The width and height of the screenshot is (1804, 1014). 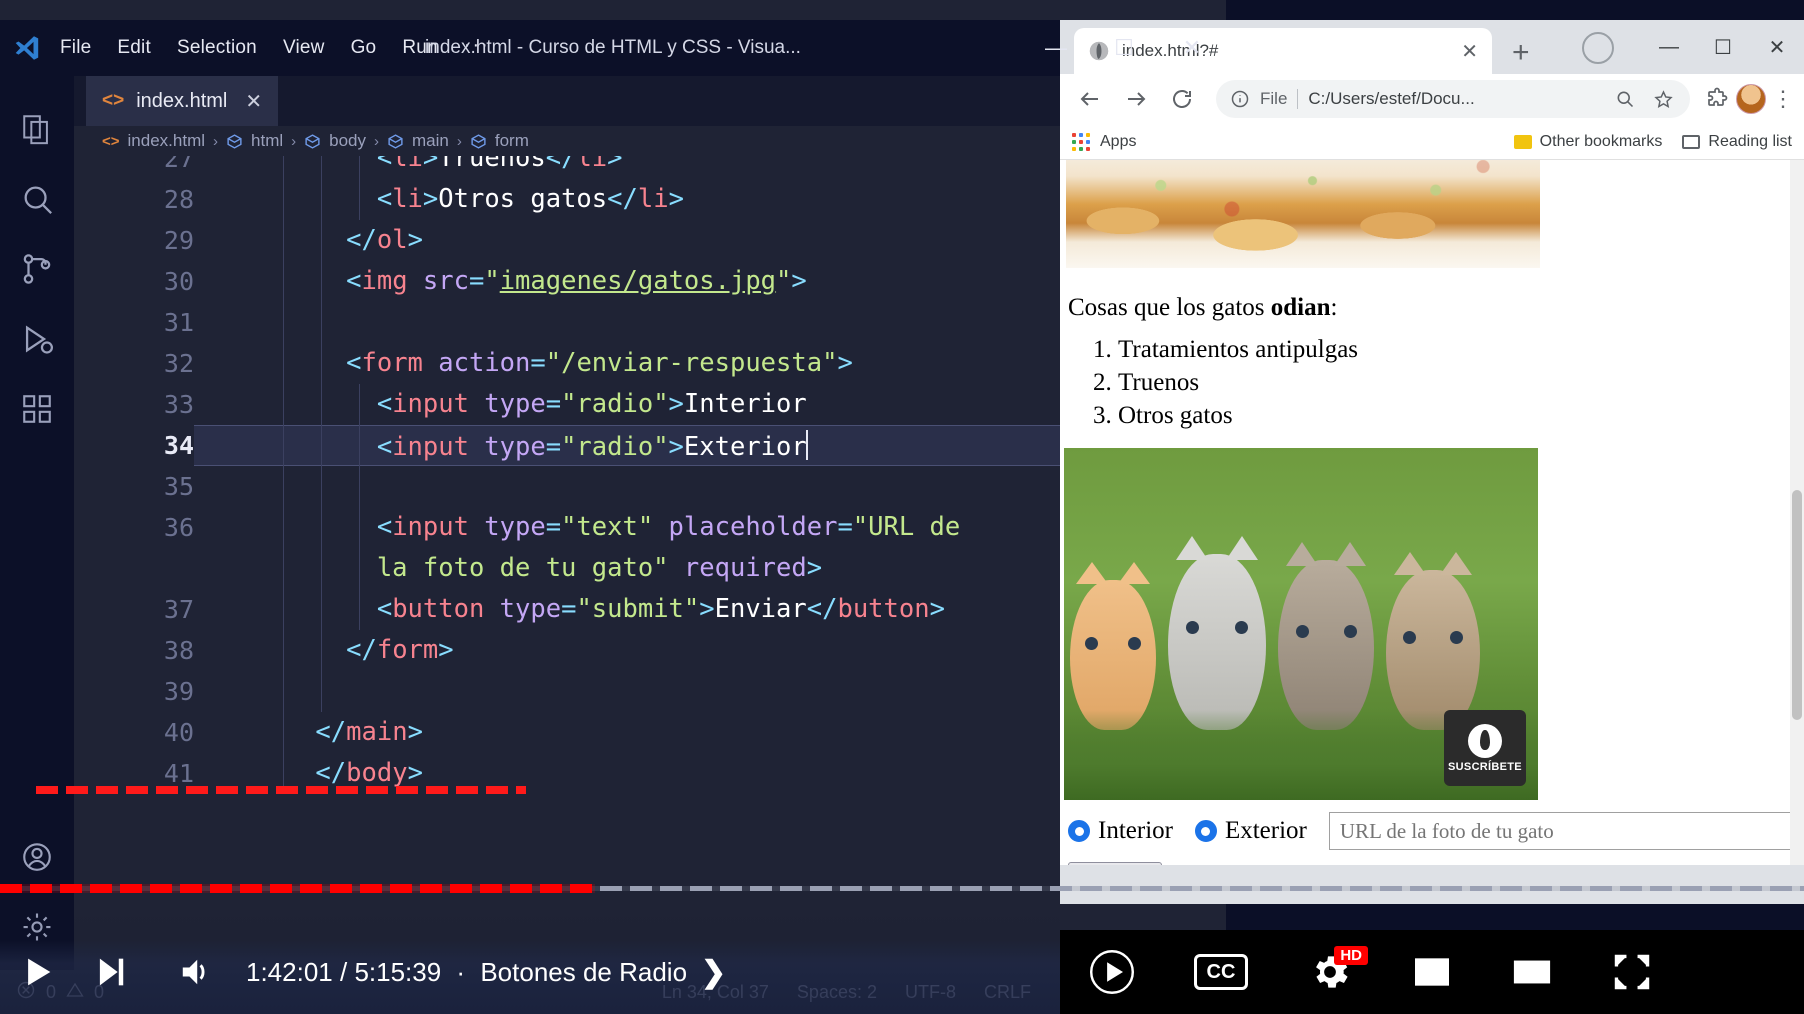 What do you see at coordinates (178, 322) in the screenshot?
I see `line-number: 31` at bounding box center [178, 322].